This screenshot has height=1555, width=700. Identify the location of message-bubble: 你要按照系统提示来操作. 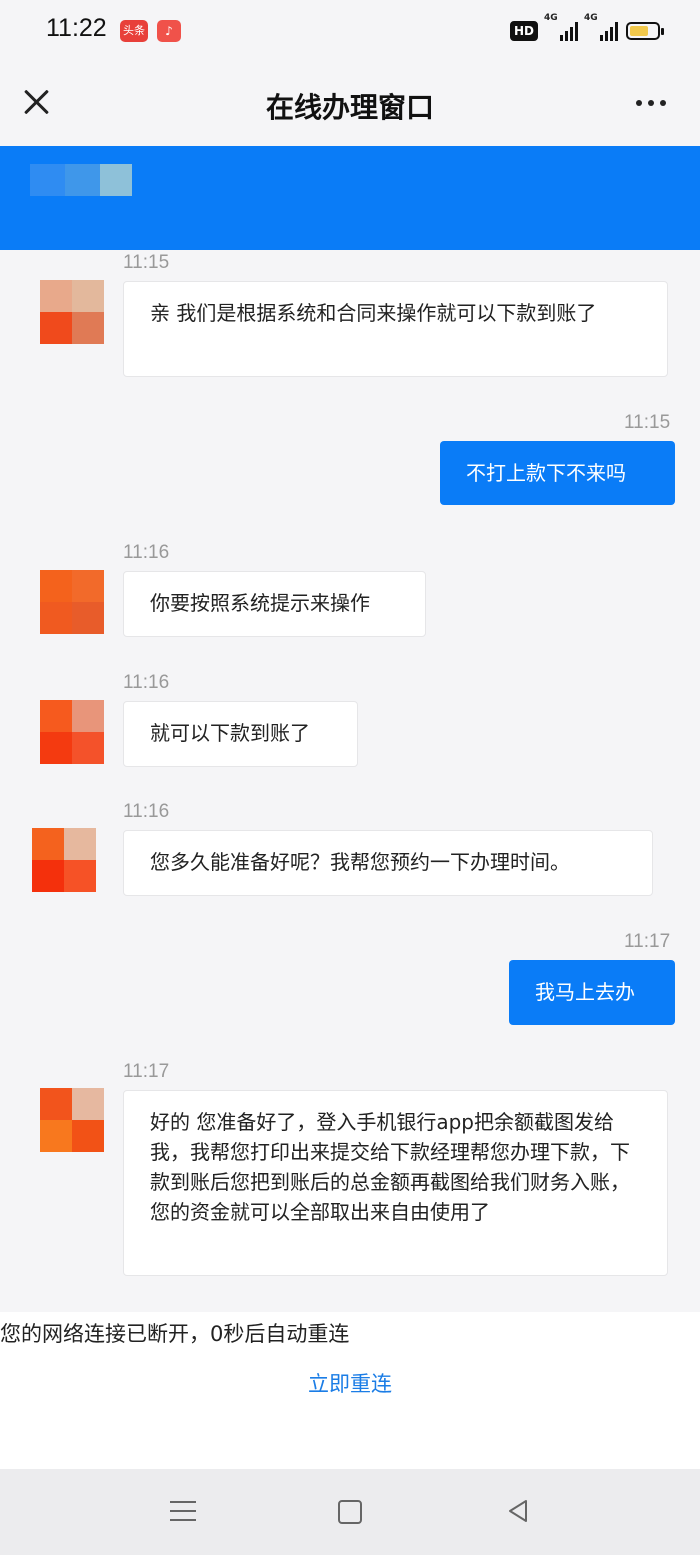
(274, 604).